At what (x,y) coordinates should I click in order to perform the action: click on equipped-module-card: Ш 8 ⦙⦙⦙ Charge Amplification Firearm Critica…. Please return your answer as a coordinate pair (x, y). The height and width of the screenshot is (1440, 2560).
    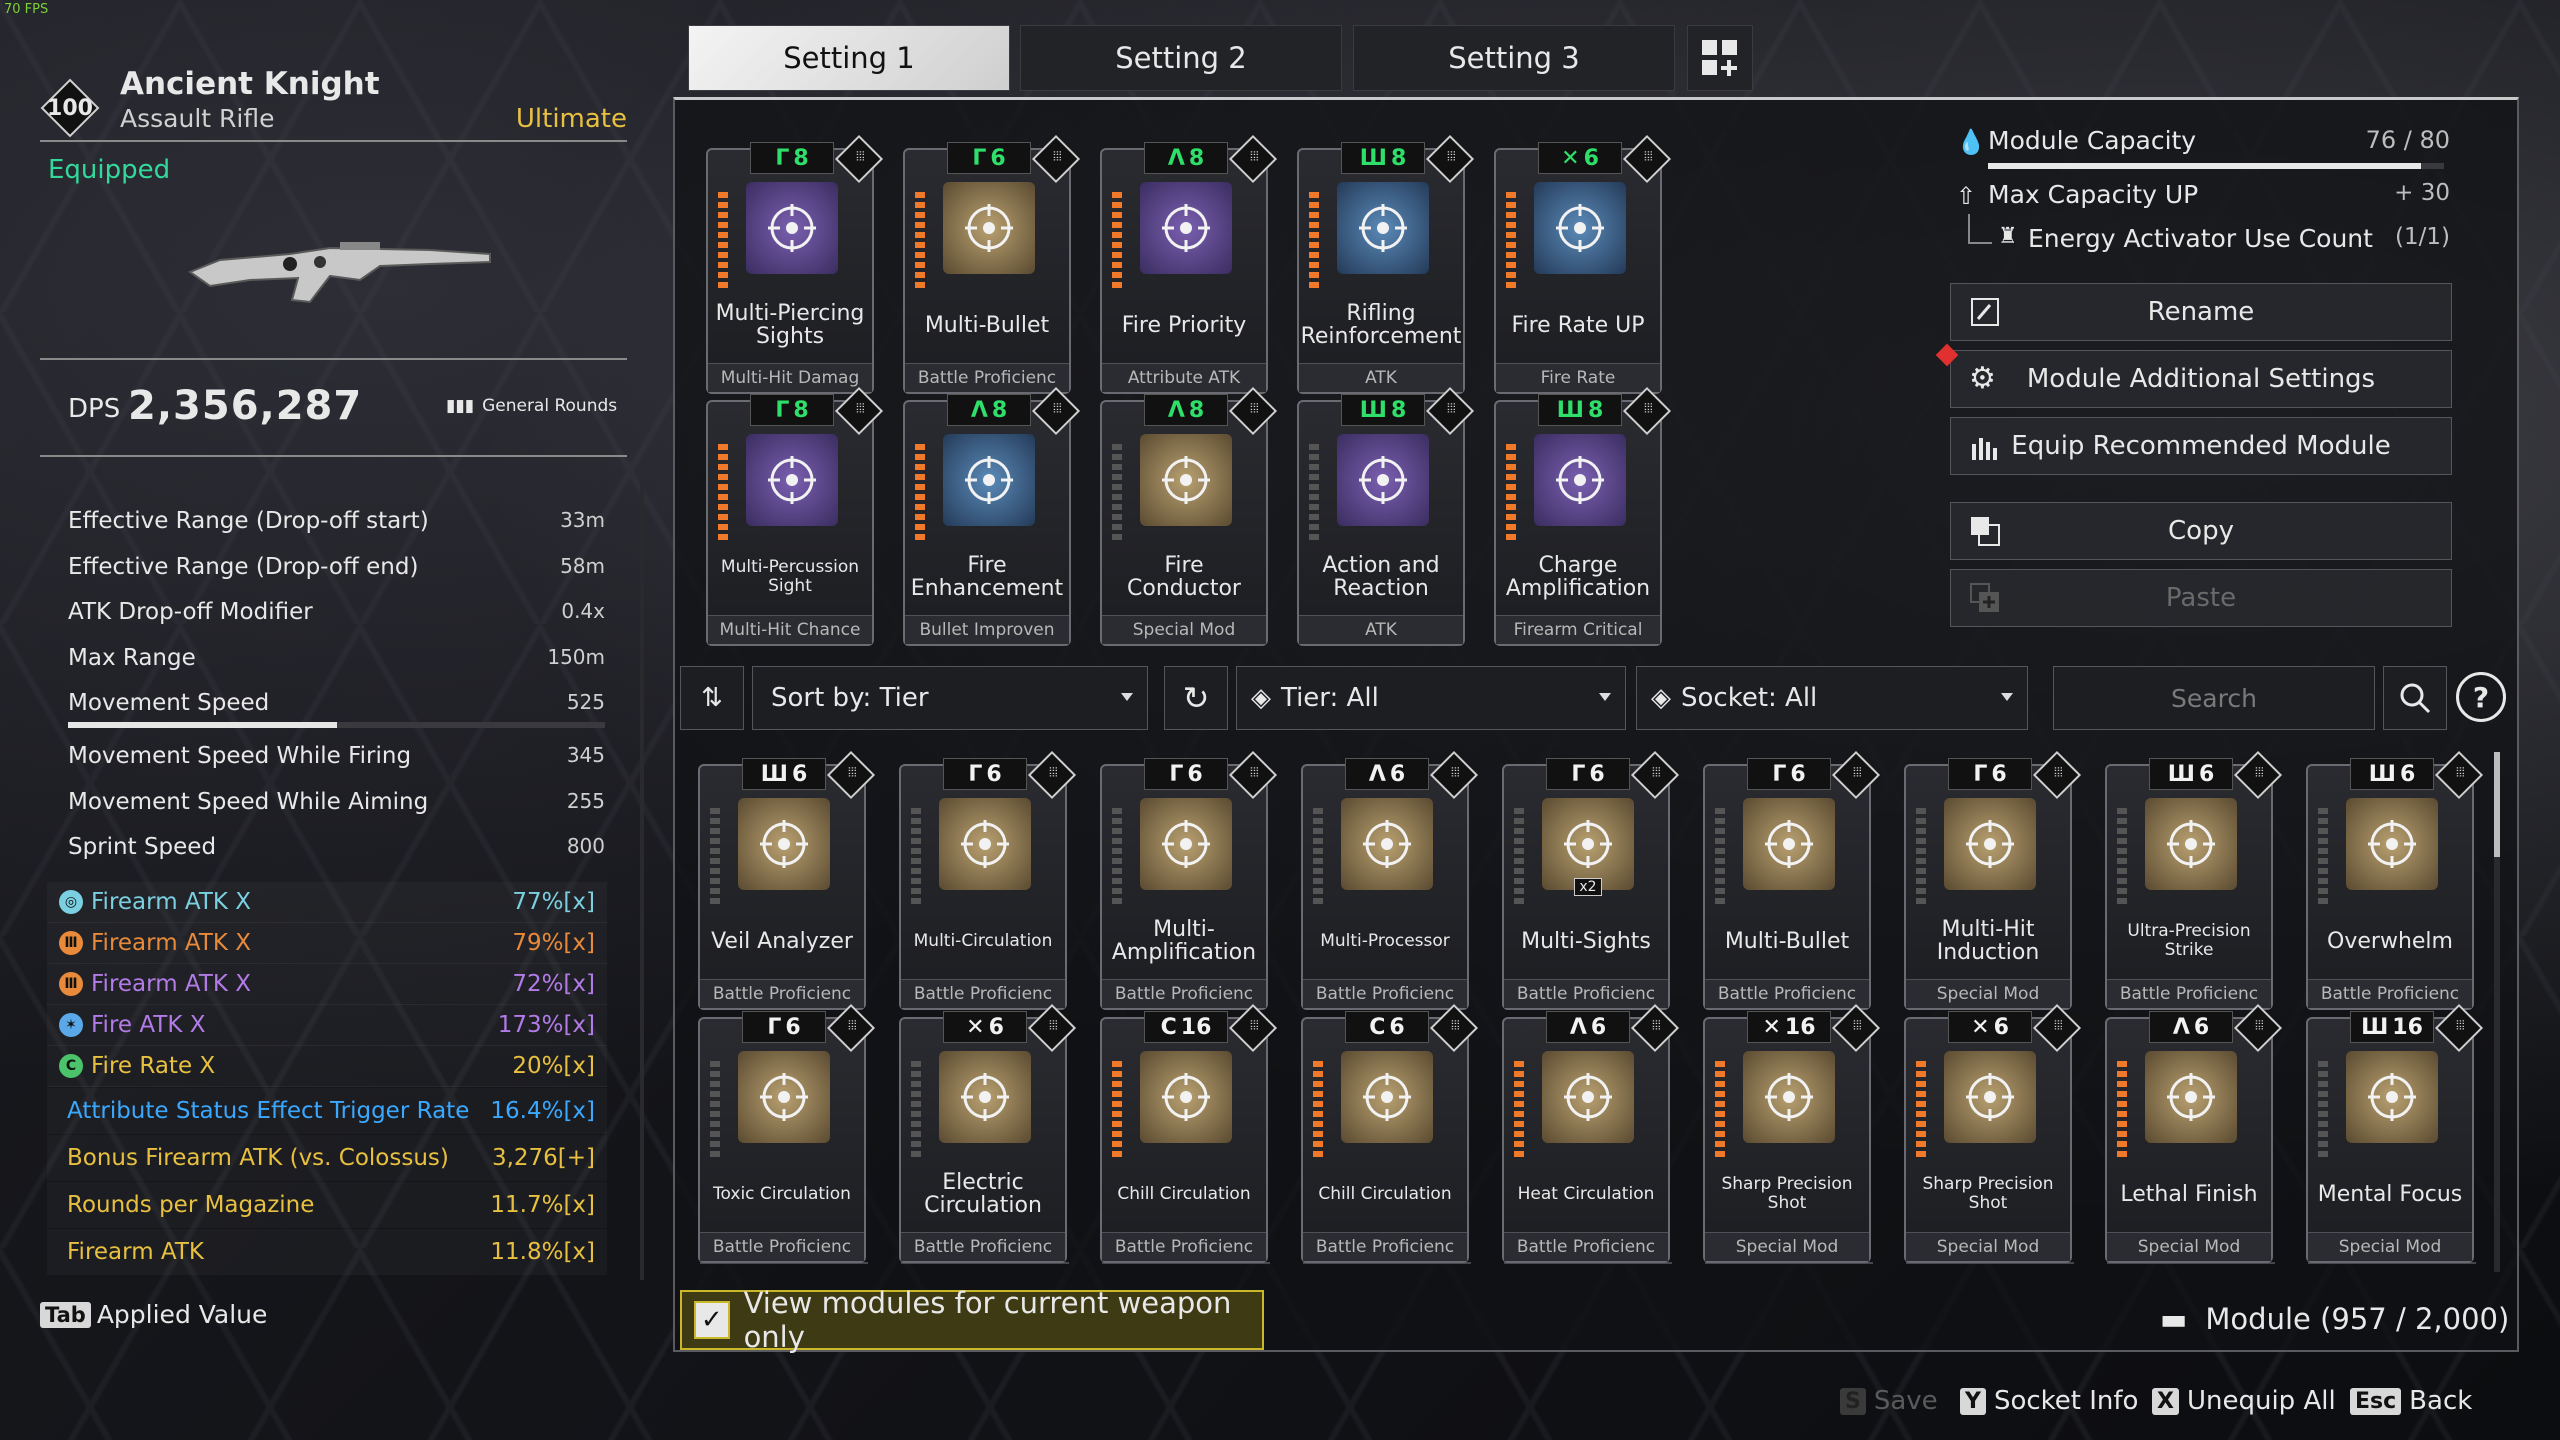
    Looking at the image, I should click on (1583, 516).